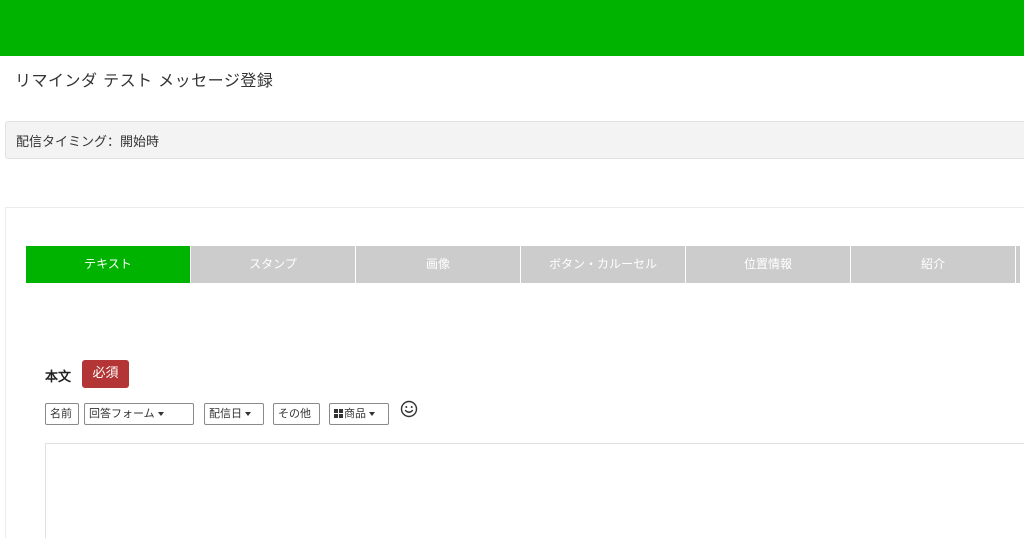 The height and width of the screenshot is (538, 1024). Describe the element at coordinates (105, 374) in the screenshot. I see `required-badge: 必須` at that location.